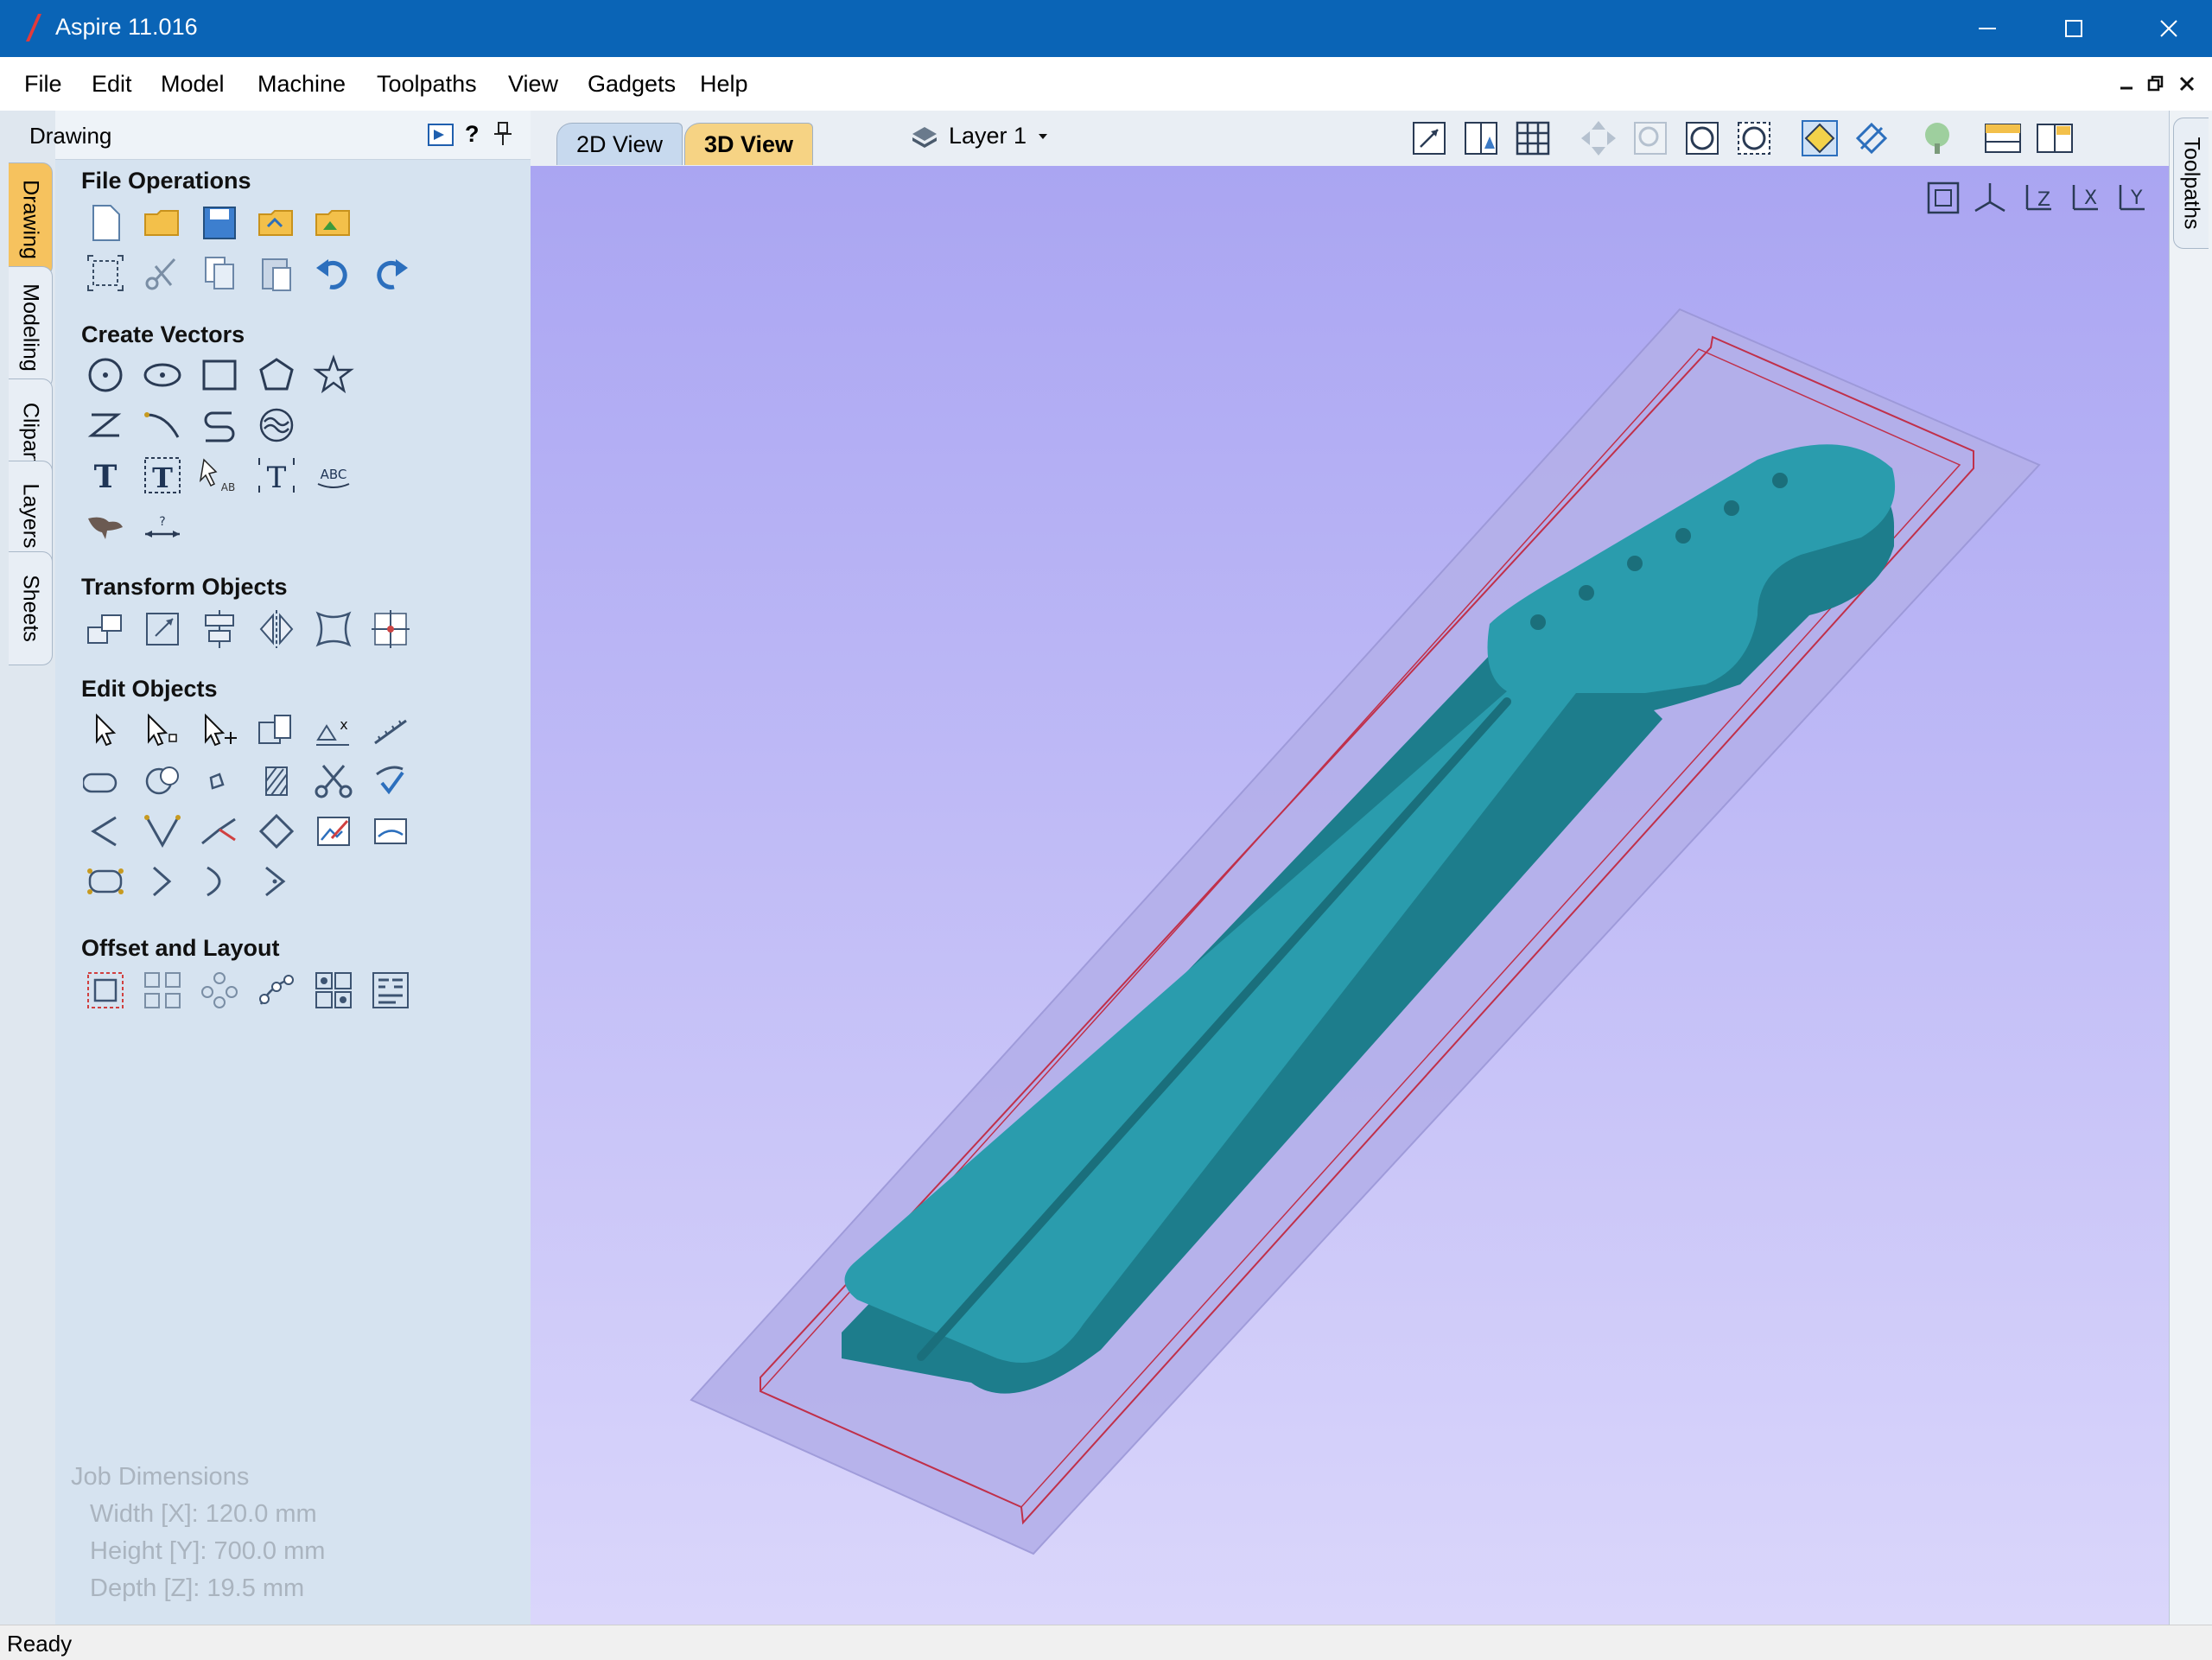 The width and height of the screenshot is (2212, 1660). What do you see at coordinates (1754, 138) in the screenshot?
I see `zoom-selection-button` at bounding box center [1754, 138].